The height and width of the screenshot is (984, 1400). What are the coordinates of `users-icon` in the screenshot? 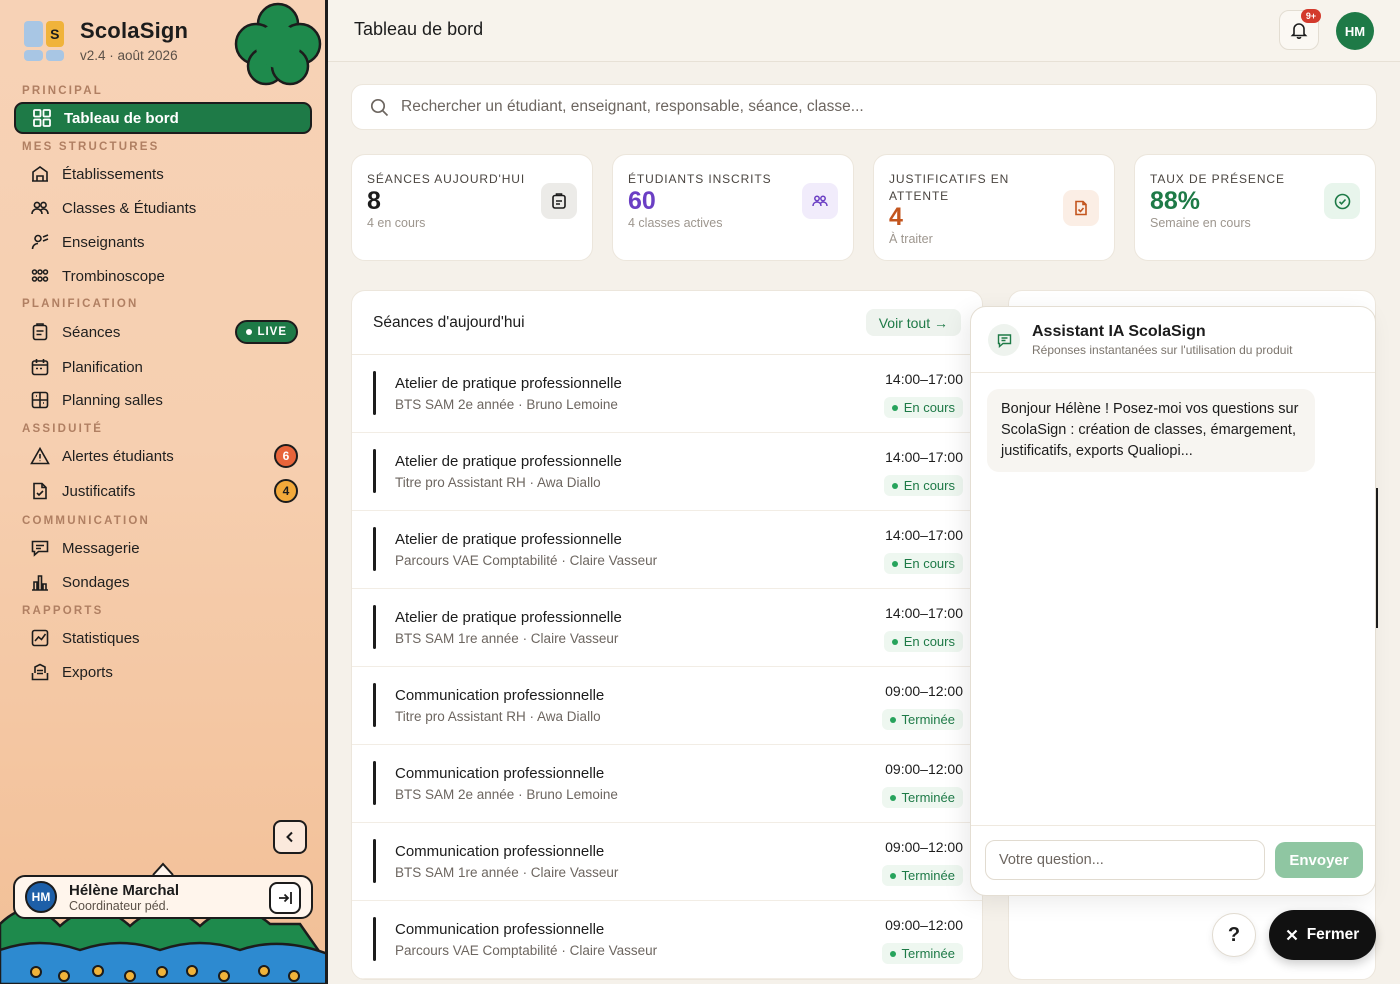 It's located at (40, 208).